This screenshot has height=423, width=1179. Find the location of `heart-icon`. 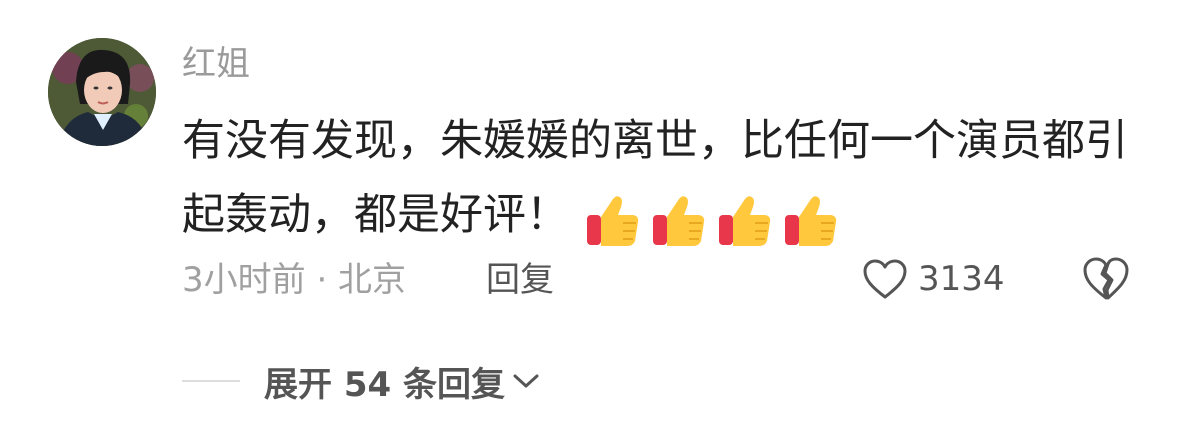

heart-icon is located at coordinates (885, 279).